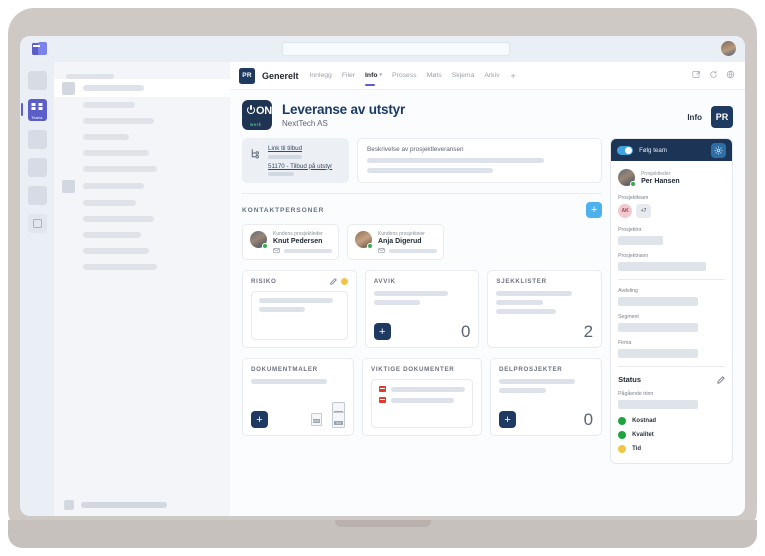 The image size is (765, 556). What do you see at coordinates (281, 174) in the screenshot?
I see `tilbud-offer-placeholder` at bounding box center [281, 174].